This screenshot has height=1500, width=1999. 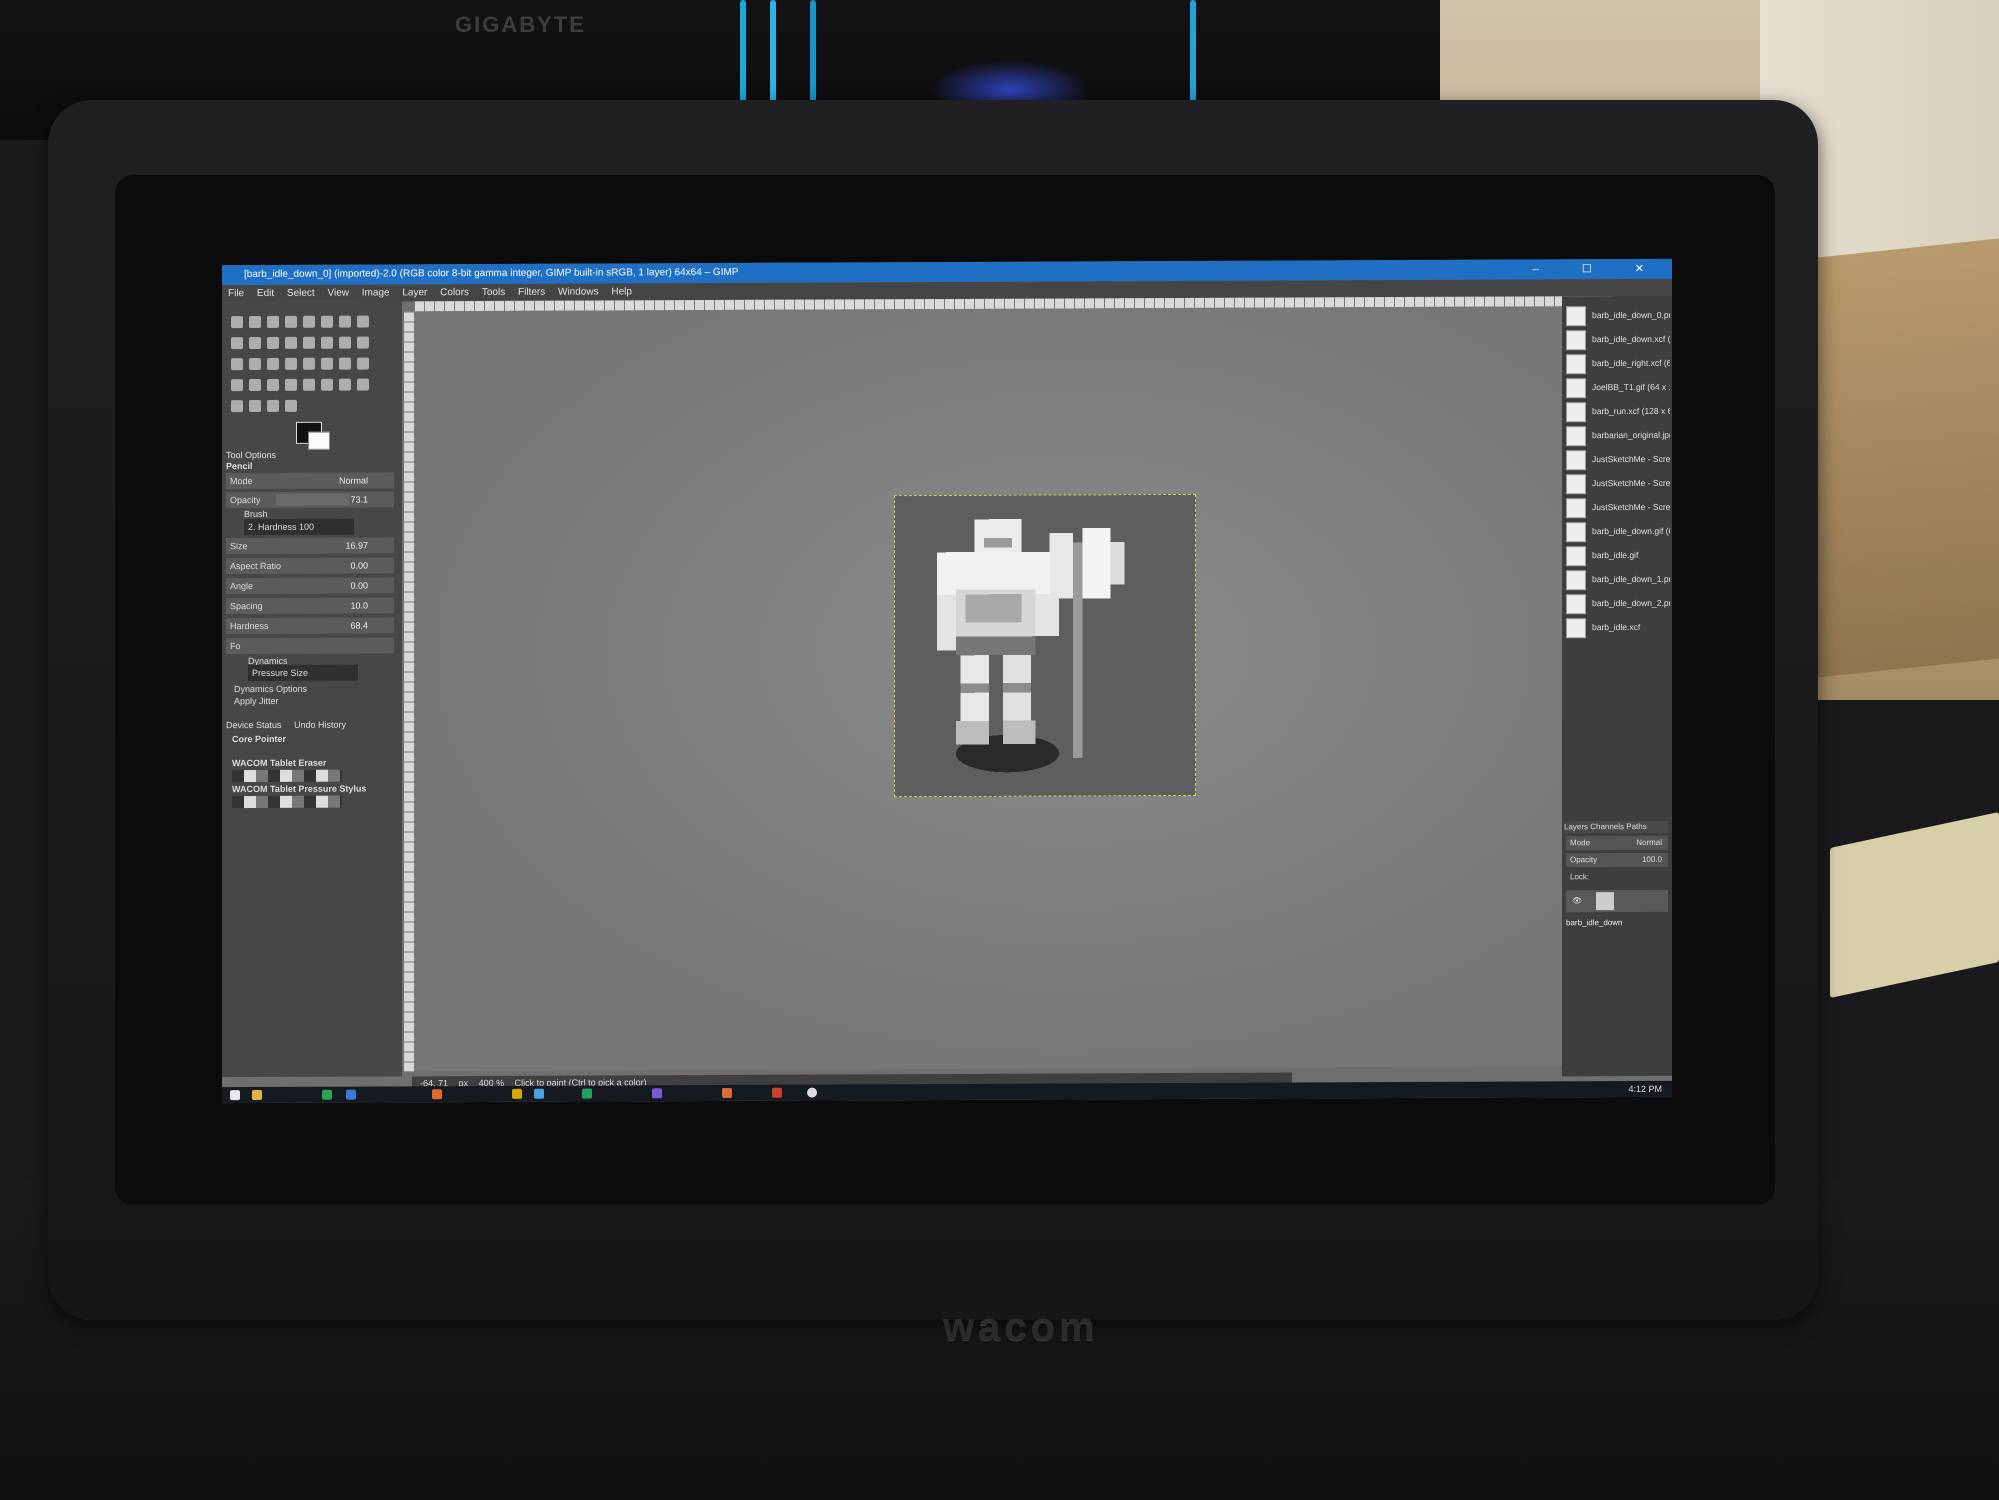 I want to click on menu-windows: Windows, so click(x=578, y=292).